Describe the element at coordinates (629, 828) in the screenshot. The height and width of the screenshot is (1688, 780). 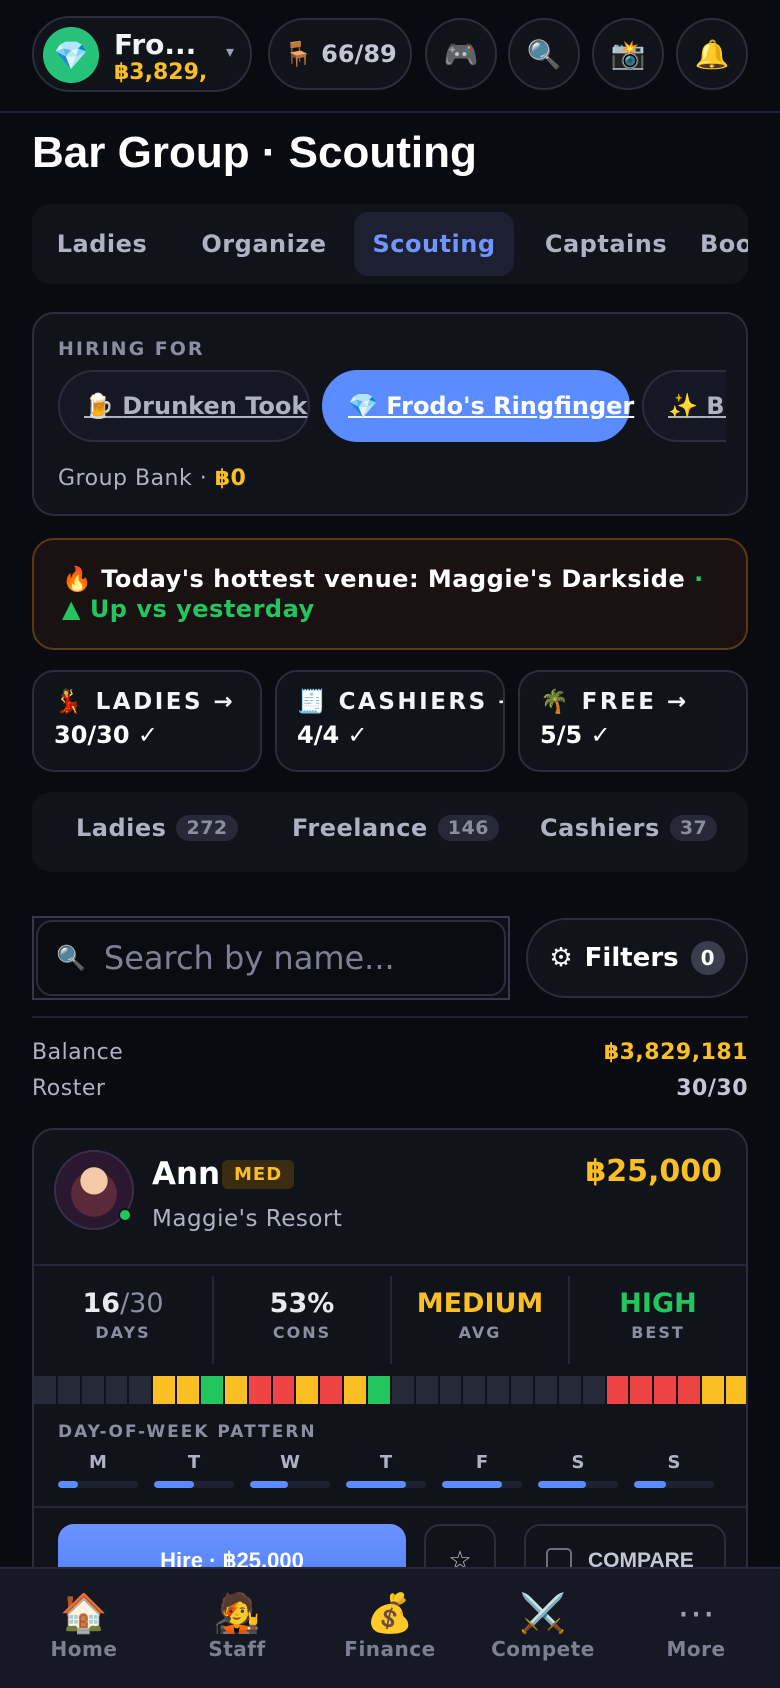
I see `category-tab-cashiers: Cashiers 37` at that location.